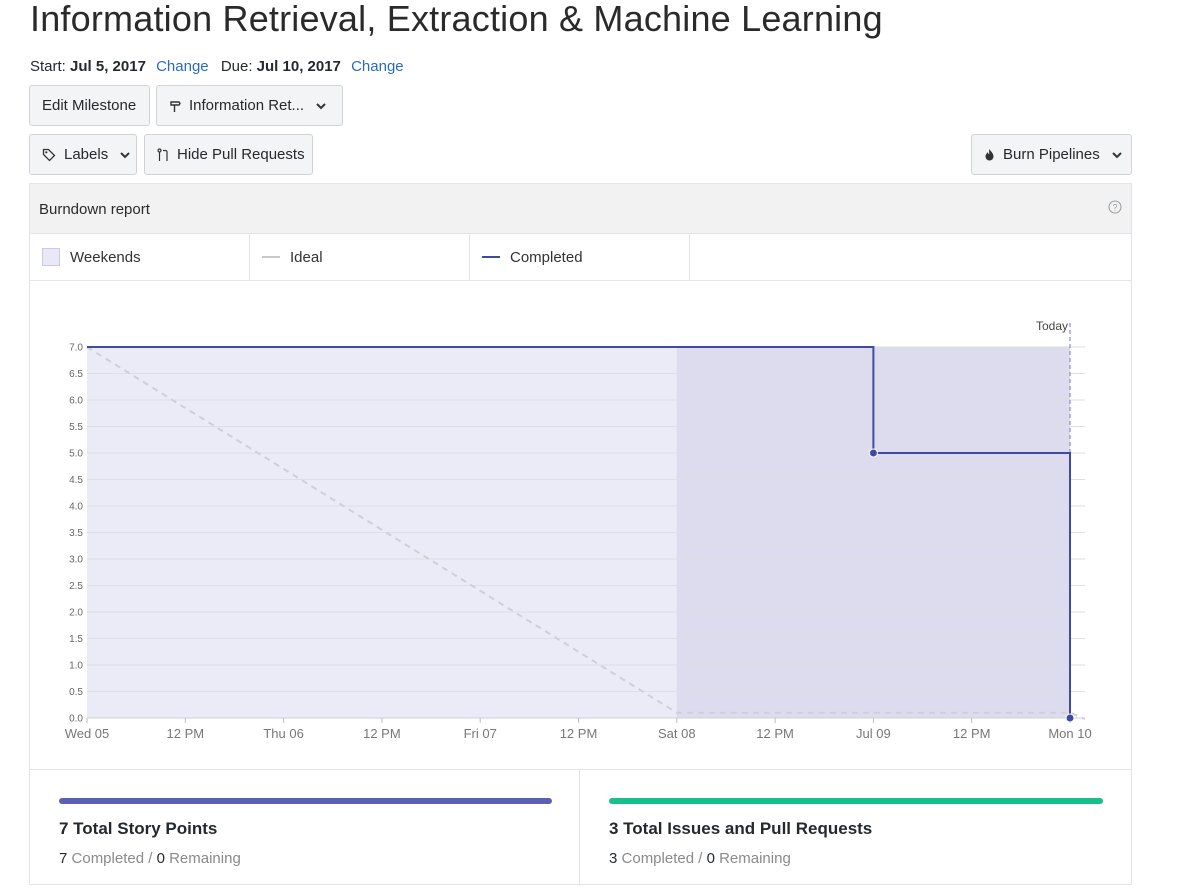 Image resolution: width=1177 pixels, height=891 pixels. Describe the element at coordinates (677, 733) in the screenshot. I see `x-tick-label: Sat 08` at that location.